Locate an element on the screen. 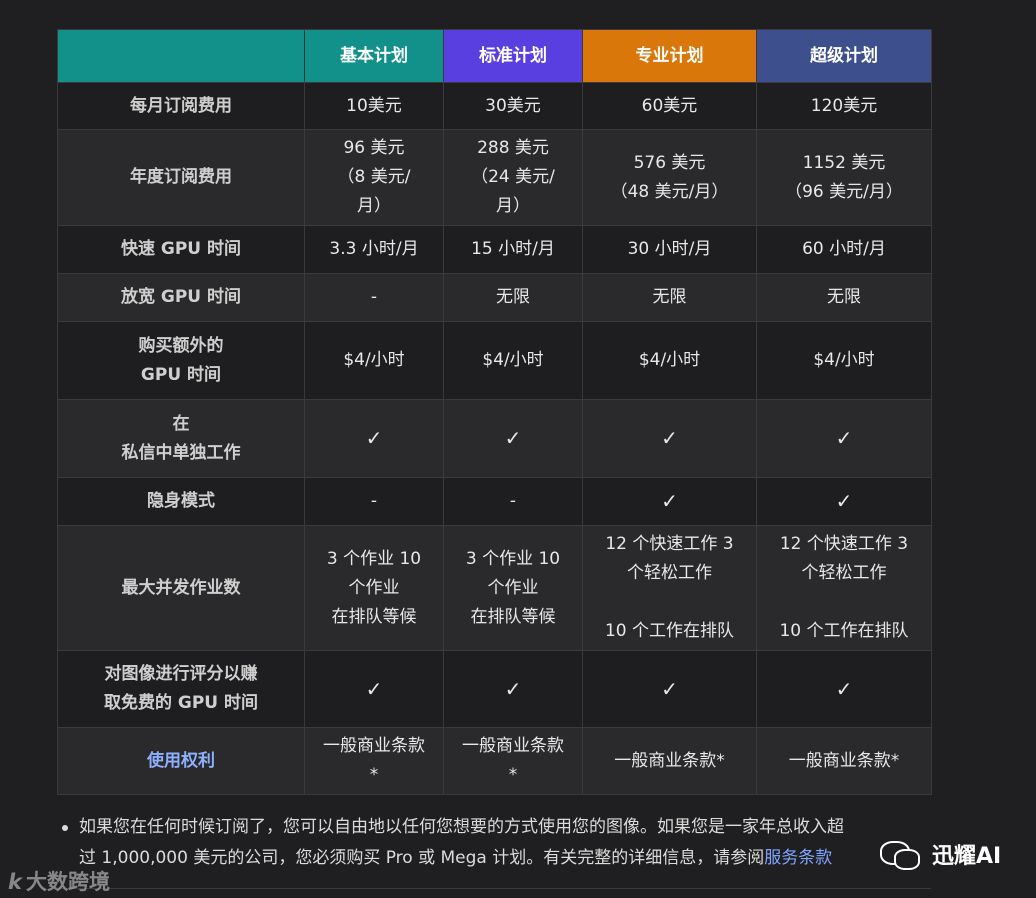 Image resolution: width=1036 pixels, height=898 pixels. table-row: 放宽 GPU 时间 - 无限 无限 无限 is located at coordinates (494, 297).